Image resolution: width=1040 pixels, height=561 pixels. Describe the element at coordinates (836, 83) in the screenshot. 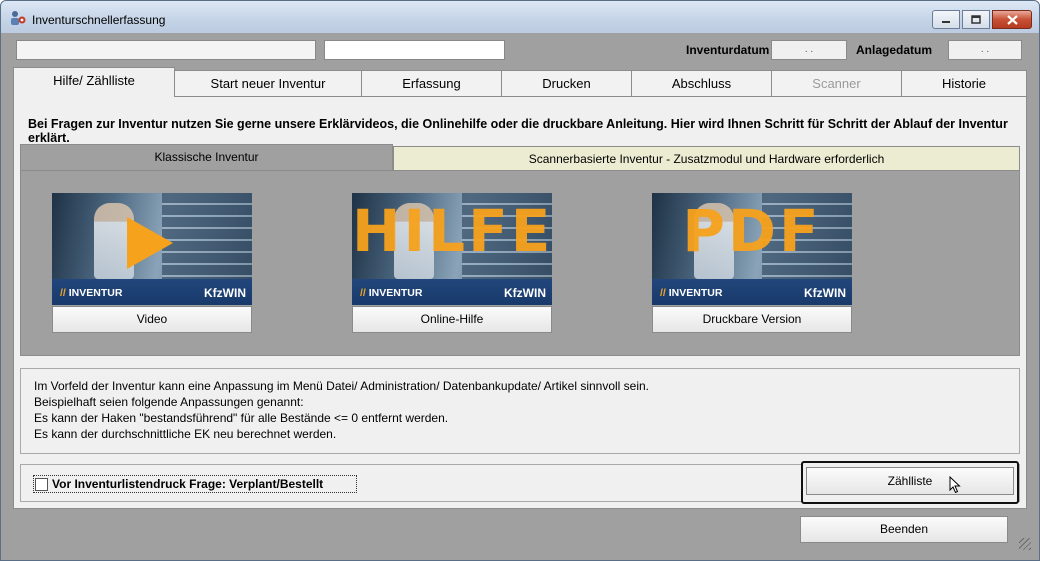

I see `tab-scanner: Scanner` at that location.